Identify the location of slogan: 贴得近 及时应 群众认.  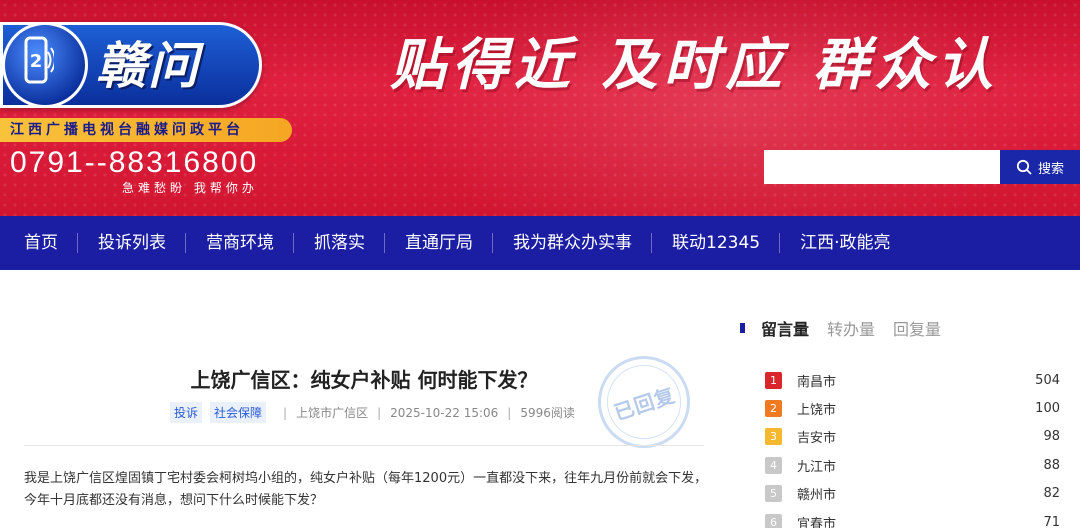
(694, 65).